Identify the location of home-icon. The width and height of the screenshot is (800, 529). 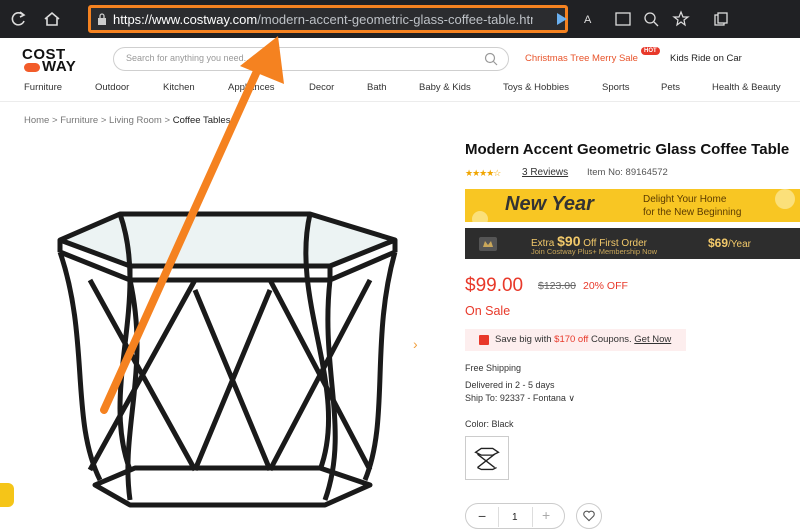
(52, 19).